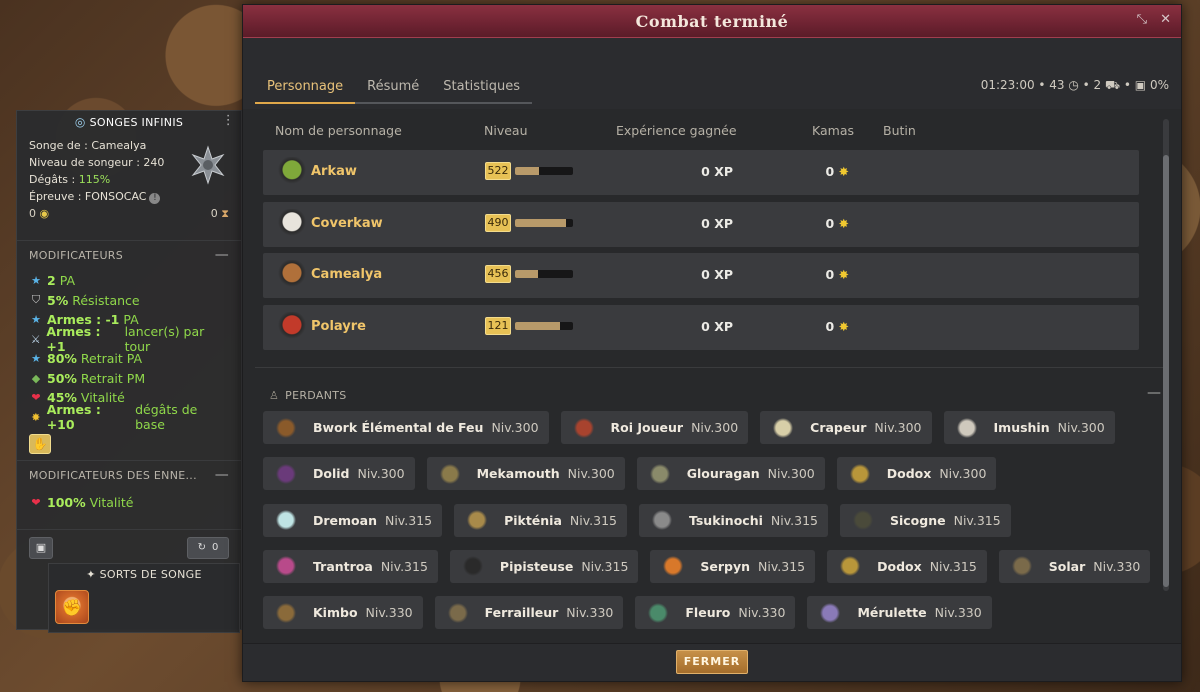 The image size is (1200, 692). What do you see at coordinates (482, 89) in the screenshot?
I see `tab-statistiques: Statistiques` at bounding box center [482, 89].